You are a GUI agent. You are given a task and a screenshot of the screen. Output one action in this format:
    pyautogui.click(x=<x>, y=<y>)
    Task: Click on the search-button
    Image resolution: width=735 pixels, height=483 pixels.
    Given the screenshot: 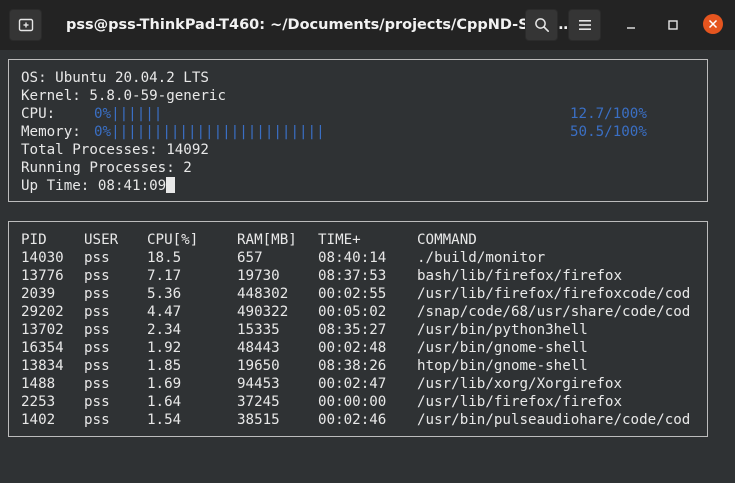 What is the action you would take?
    pyautogui.click(x=541, y=25)
    